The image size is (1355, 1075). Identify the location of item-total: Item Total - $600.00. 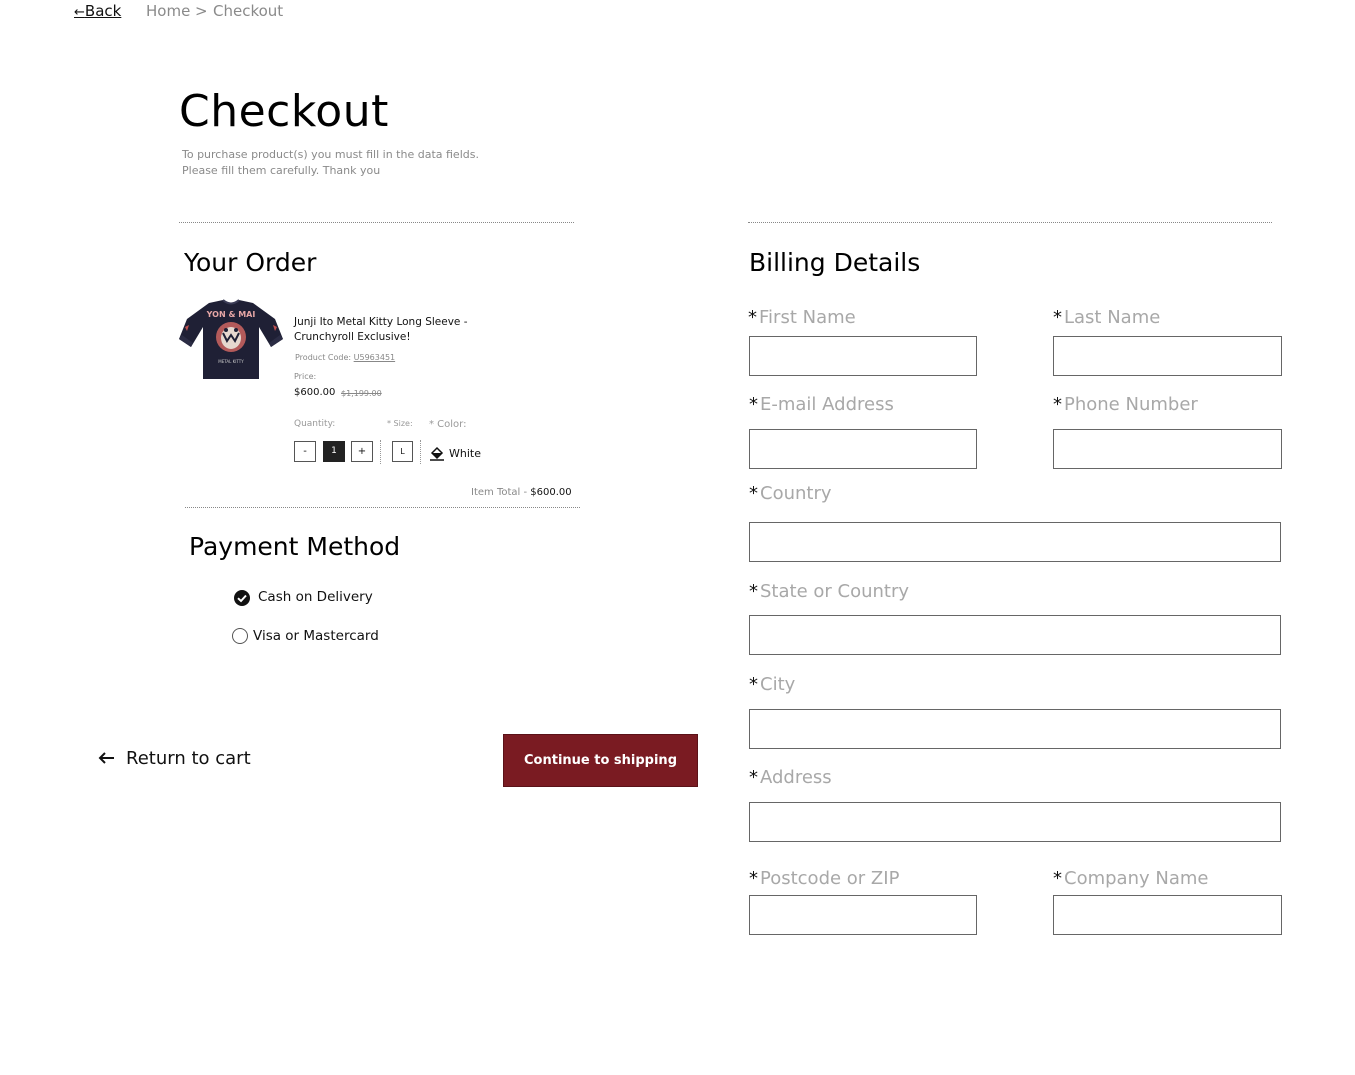
(521, 492).